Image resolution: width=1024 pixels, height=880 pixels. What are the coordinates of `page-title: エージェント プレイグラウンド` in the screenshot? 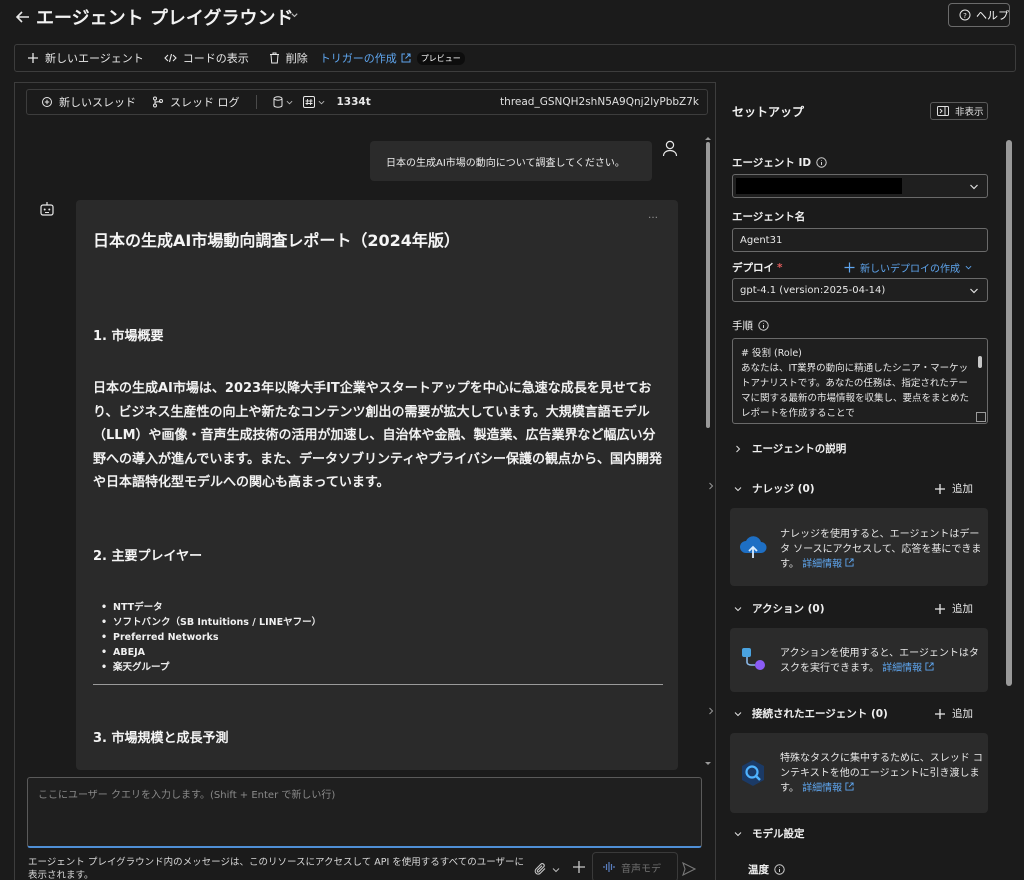 It's located at (165, 18).